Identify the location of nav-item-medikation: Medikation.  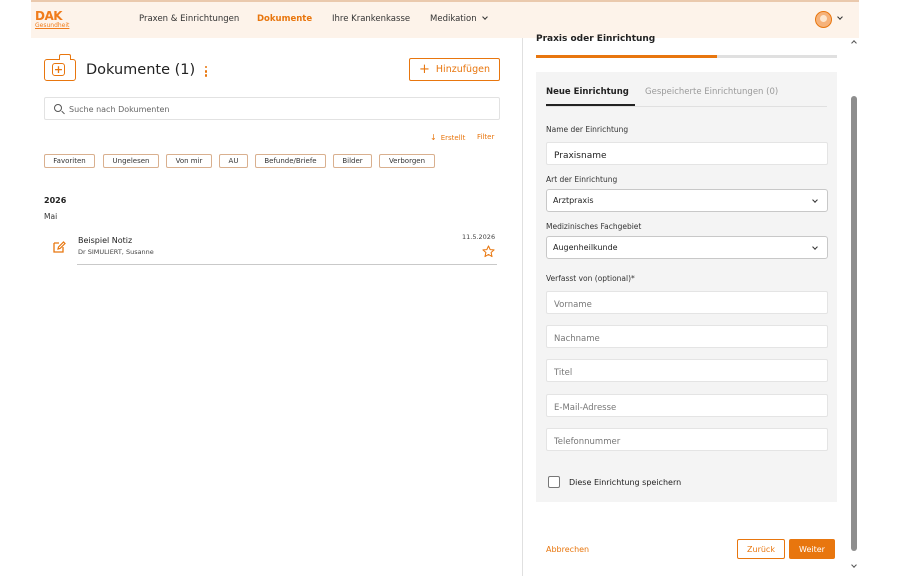
(459, 19).